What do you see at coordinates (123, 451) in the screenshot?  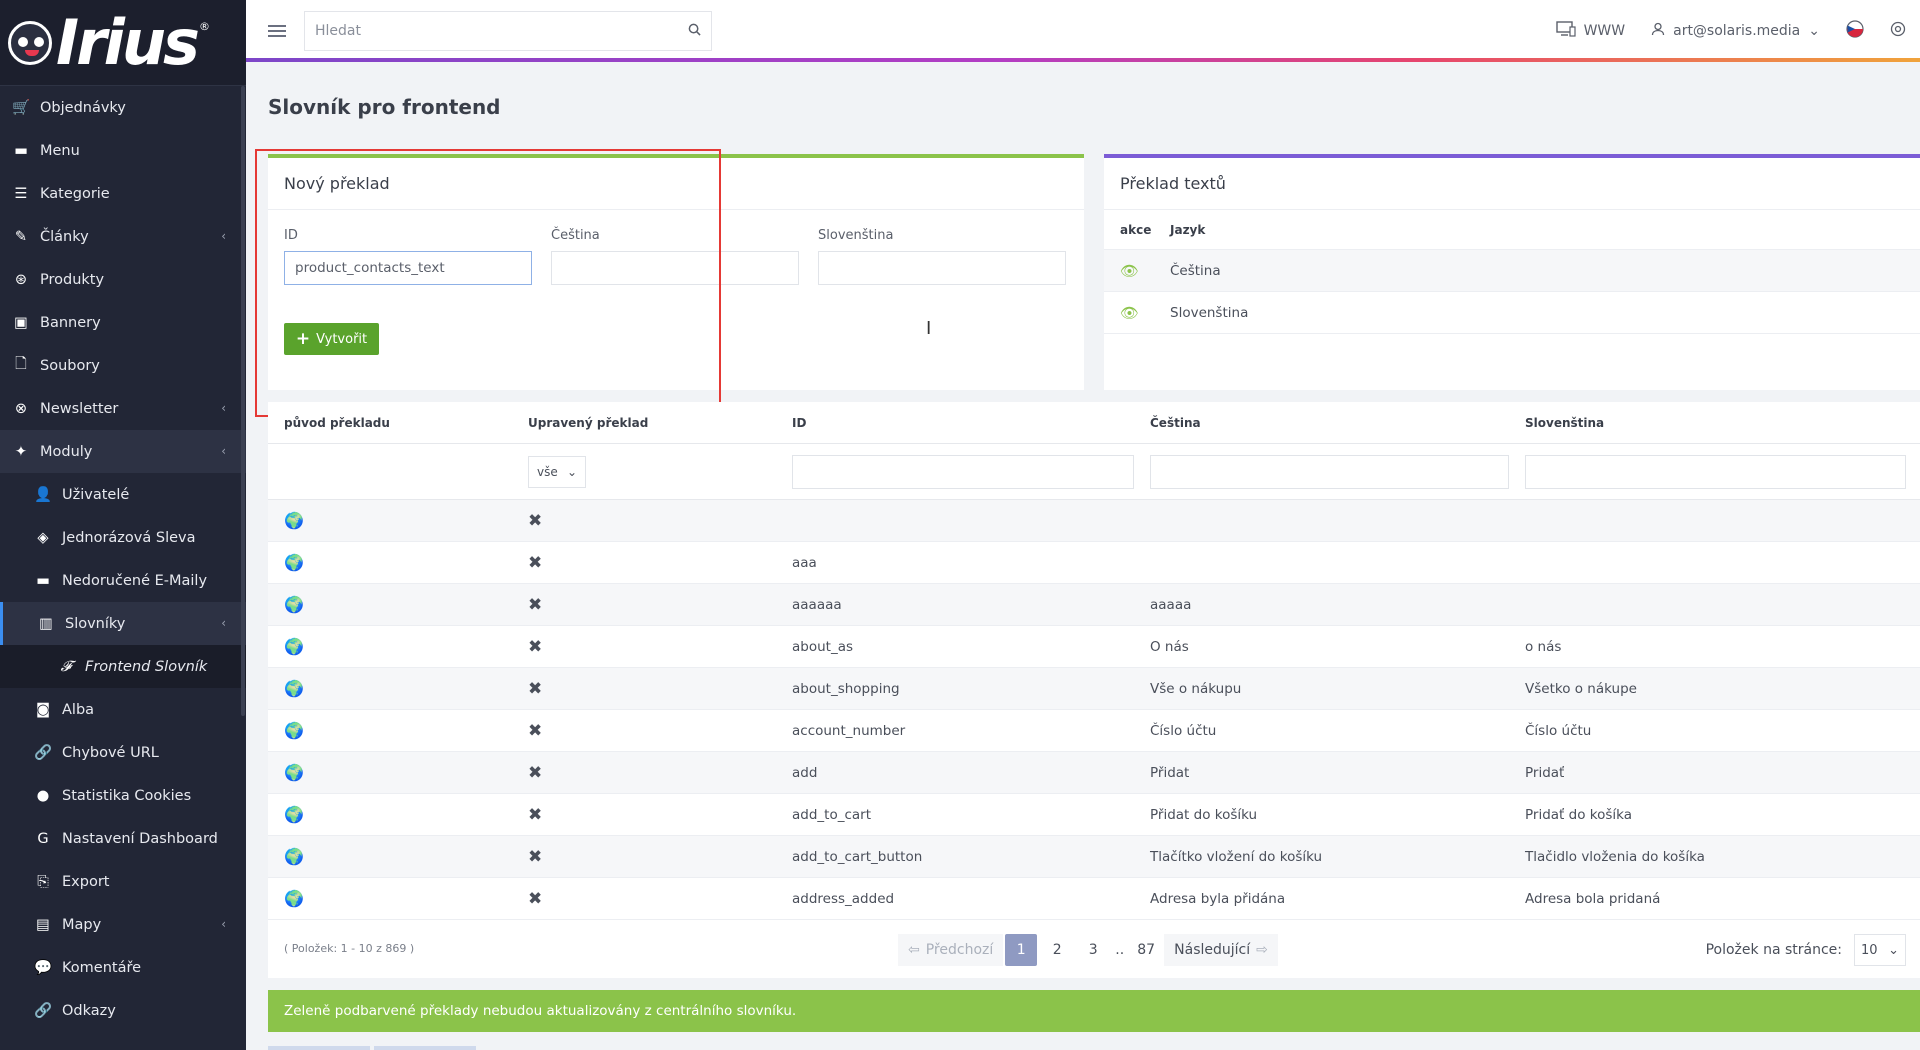 I see `sidebar-item-moduly: ✦ Moduly ‹` at bounding box center [123, 451].